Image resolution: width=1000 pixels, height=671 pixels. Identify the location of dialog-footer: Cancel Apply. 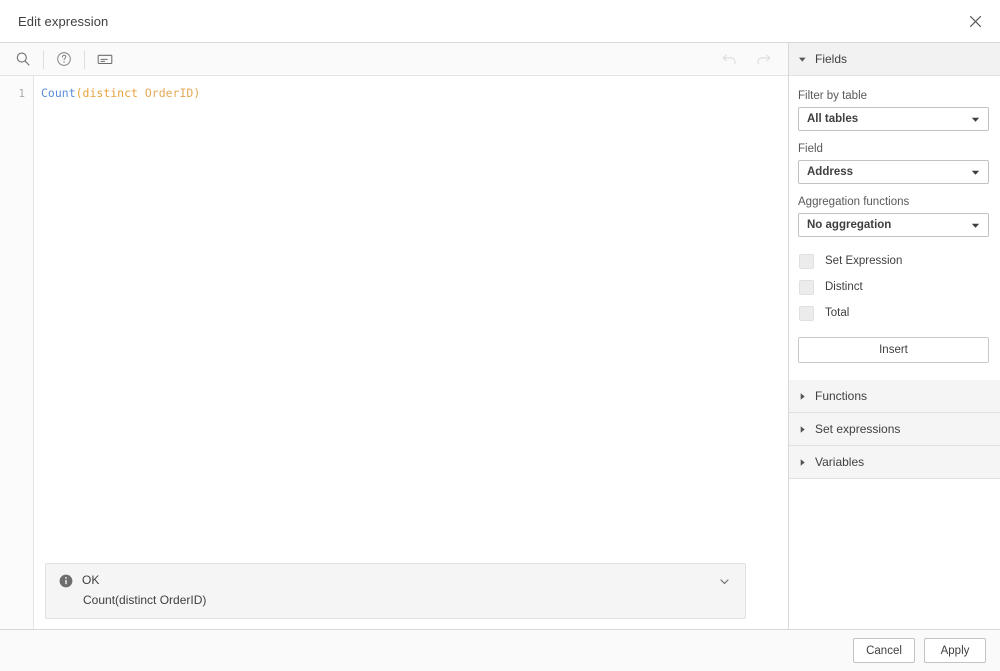
(500, 650).